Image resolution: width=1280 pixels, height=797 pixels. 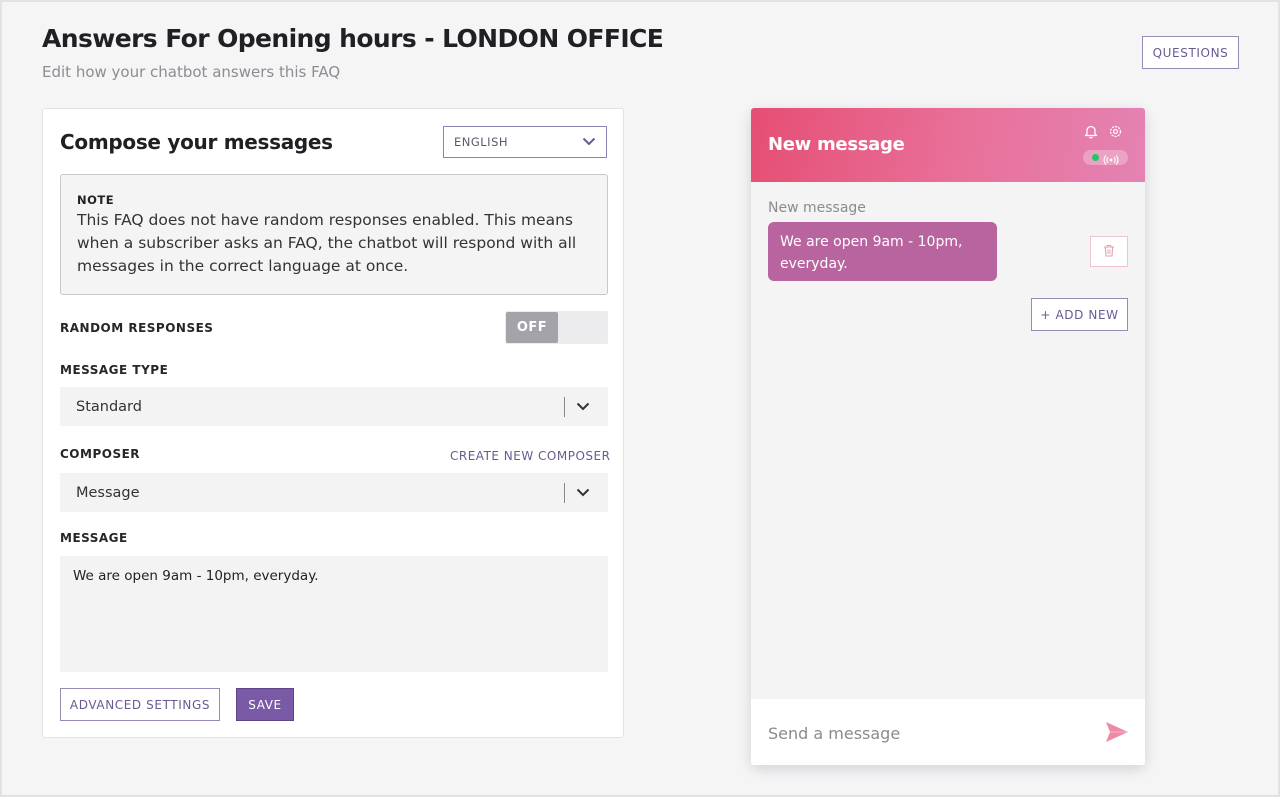 What do you see at coordinates (109, 406) in the screenshot?
I see `message-type-value: Standard` at bounding box center [109, 406].